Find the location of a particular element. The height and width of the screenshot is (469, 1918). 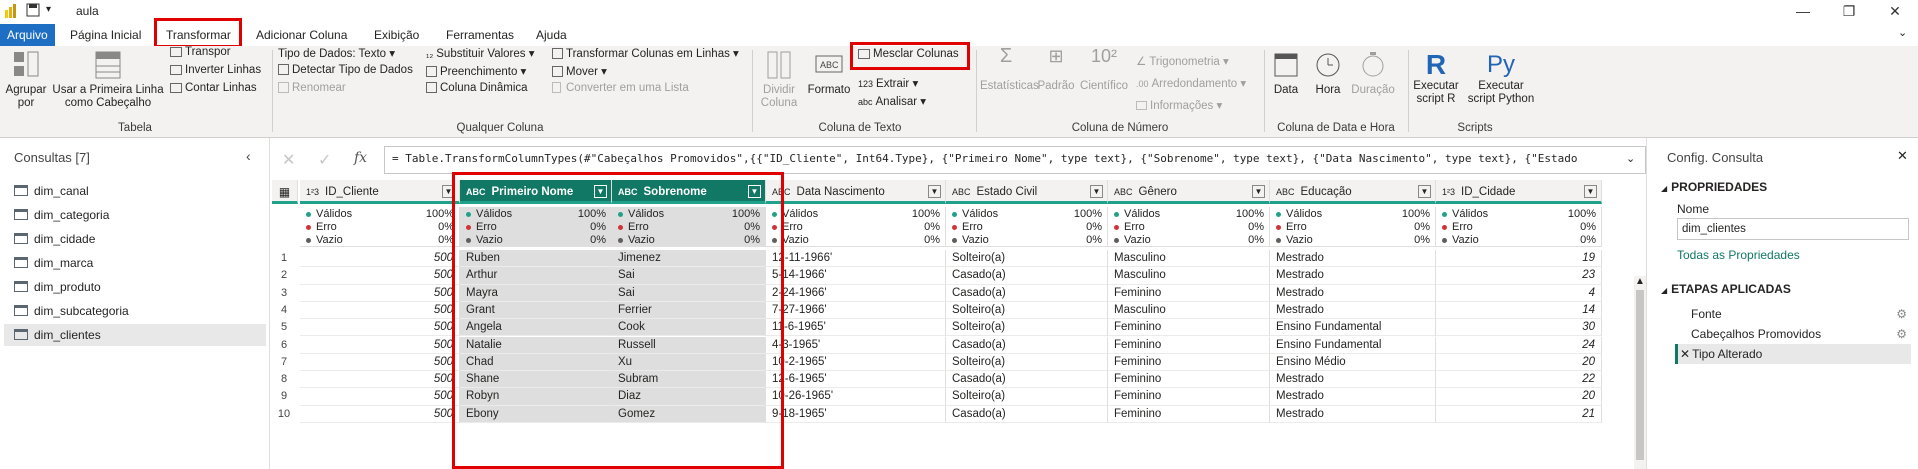

table-cell: 10-2-1965' is located at coordinates (856, 362).